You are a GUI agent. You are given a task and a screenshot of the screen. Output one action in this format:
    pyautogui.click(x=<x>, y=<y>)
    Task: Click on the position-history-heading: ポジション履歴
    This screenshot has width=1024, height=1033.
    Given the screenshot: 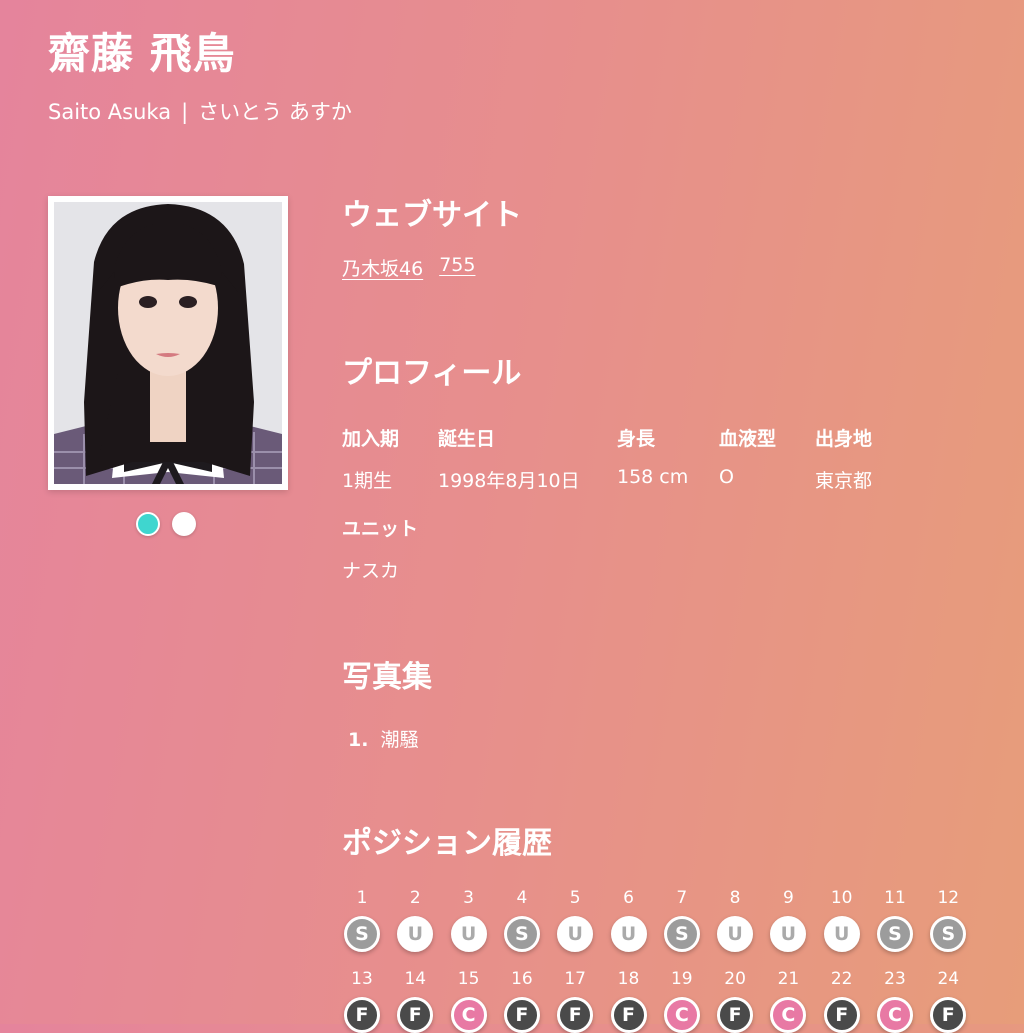 What is the action you would take?
    pyautogui.click(x=447, y=843)
    